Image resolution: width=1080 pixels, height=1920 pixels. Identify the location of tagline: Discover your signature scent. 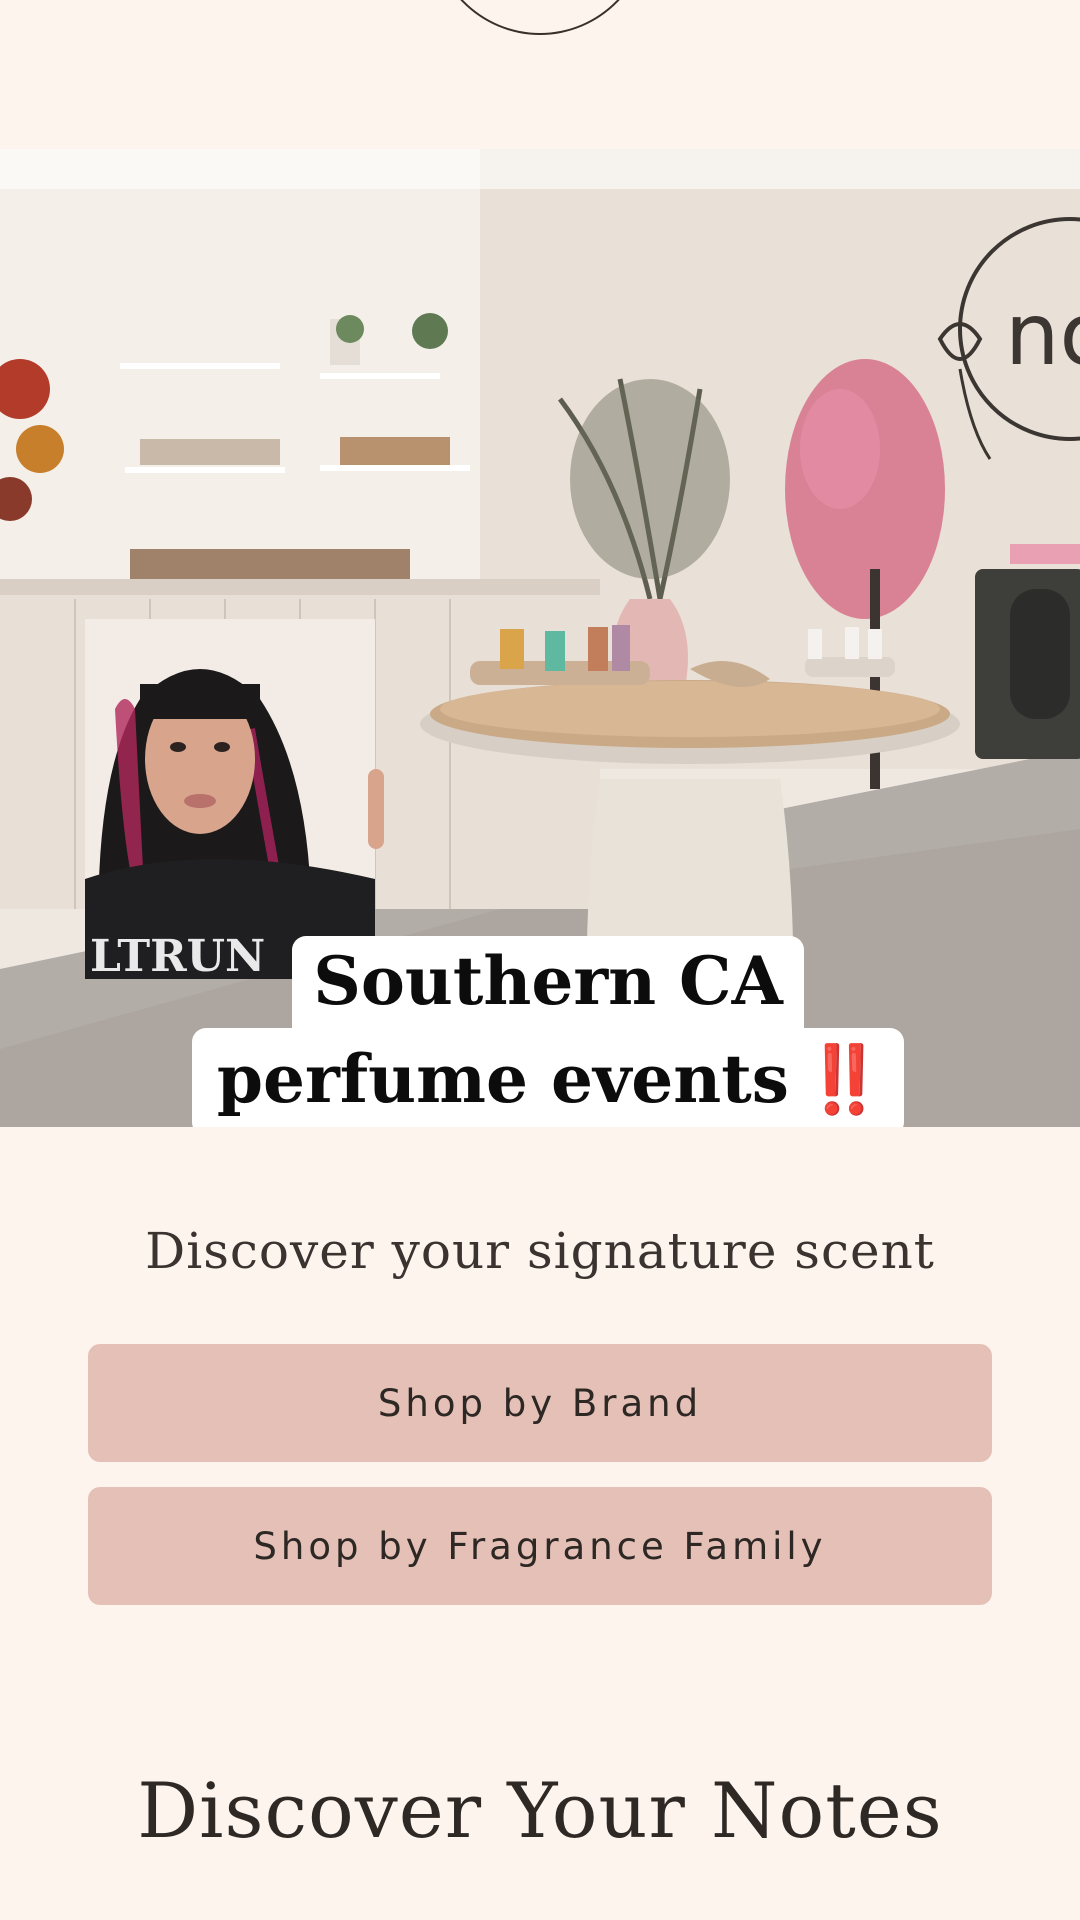
(540, 1251).